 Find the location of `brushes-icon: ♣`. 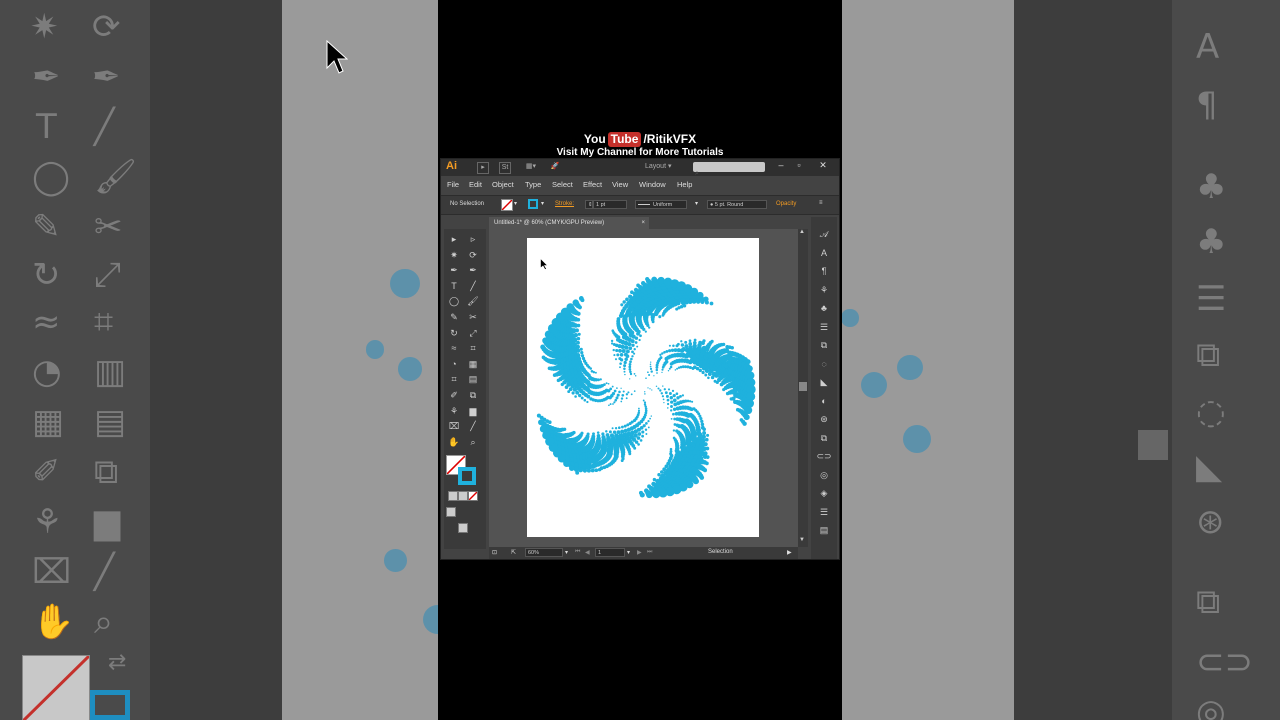

brushes-icon: ♣ is located at coordinates (824, 308).